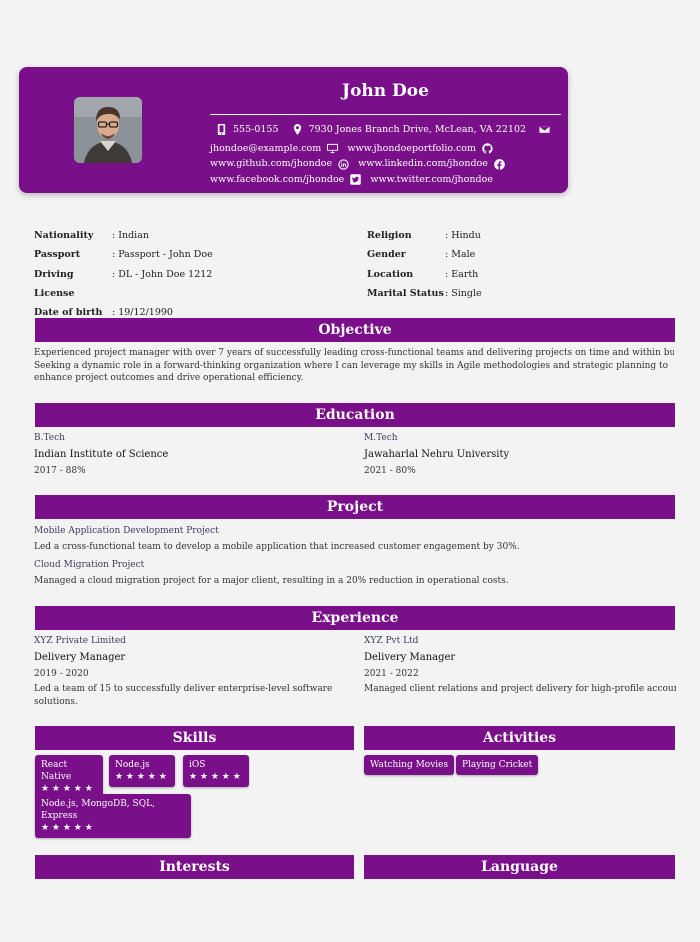 Image resolution: width=700 pixels, height=942 pixels. Describe the element at coordinates (123, 284) in the screenshot. I see `detail-row: Driving License : DL - John Doe 1212` at that location.